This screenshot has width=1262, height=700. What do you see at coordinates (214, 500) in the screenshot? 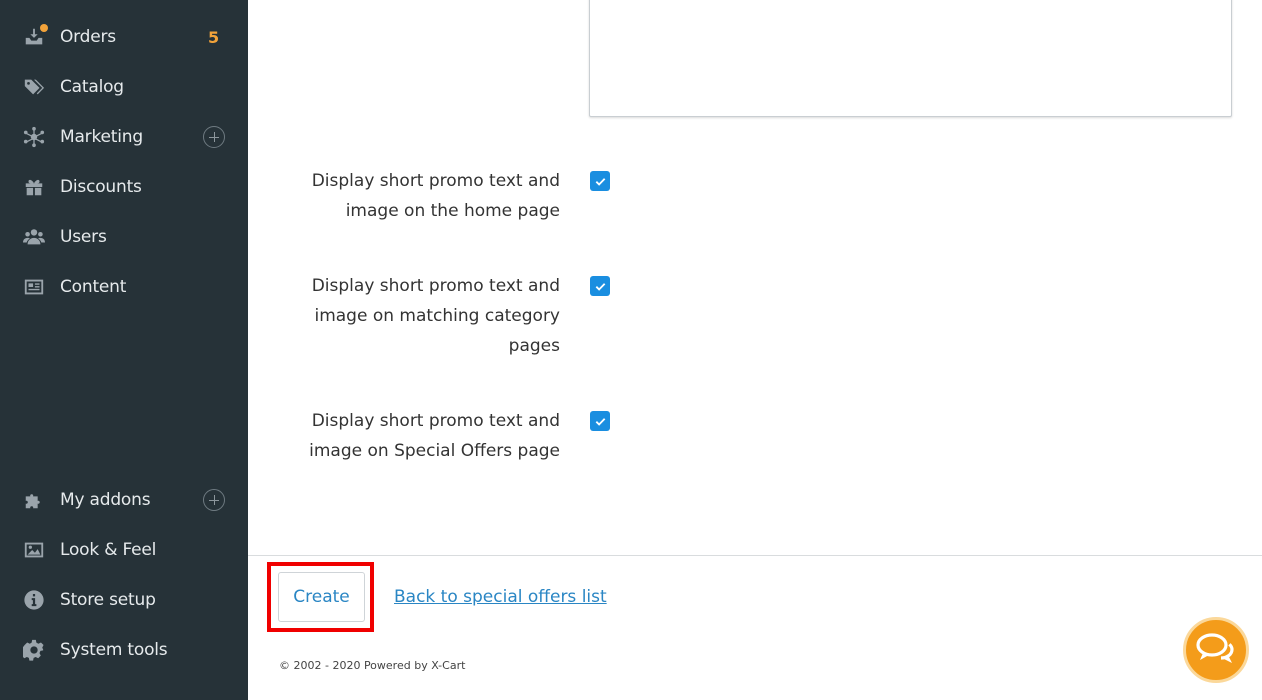
I see `add-addon-icon` at bounding box center [214, 500].